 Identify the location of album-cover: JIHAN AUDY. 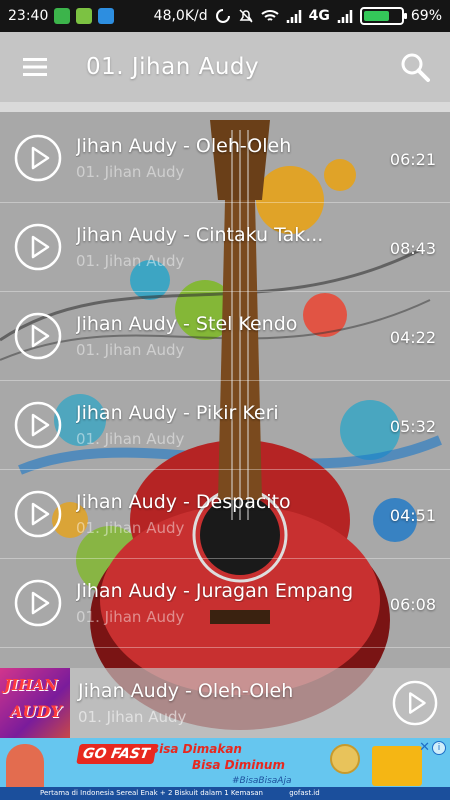
(35, 703).